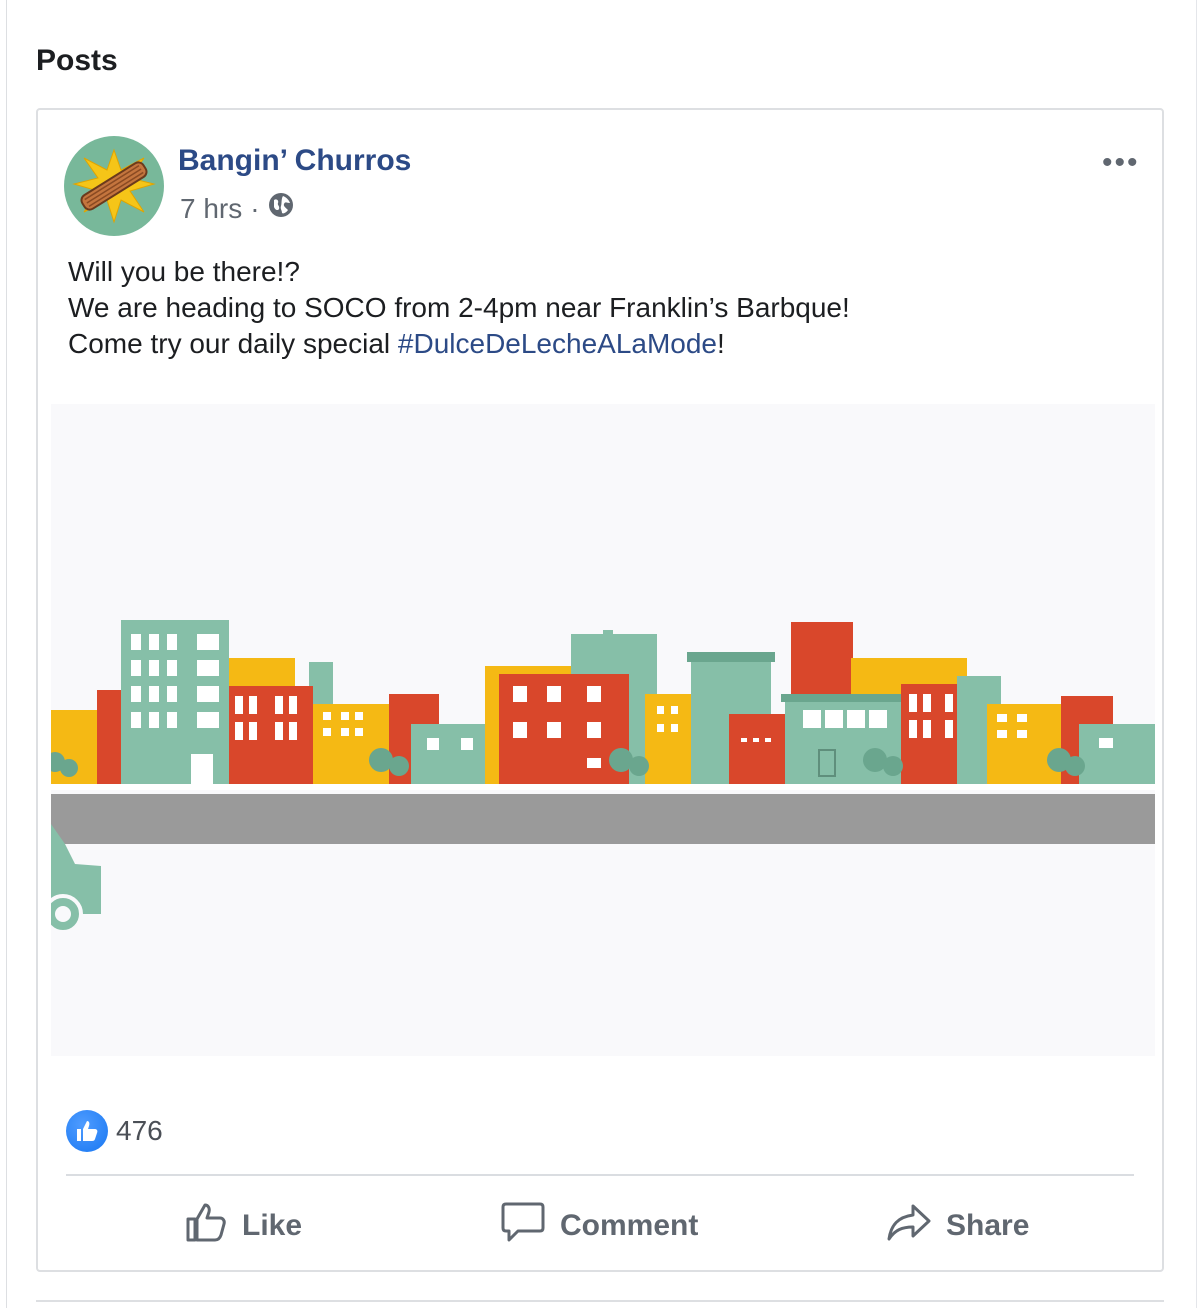 Image resolution: width=1200 pixels, height=1308 pixels. Describe the element at coordinates (272, 1225) in the screenshot. I see `like-label: Like` at that location.